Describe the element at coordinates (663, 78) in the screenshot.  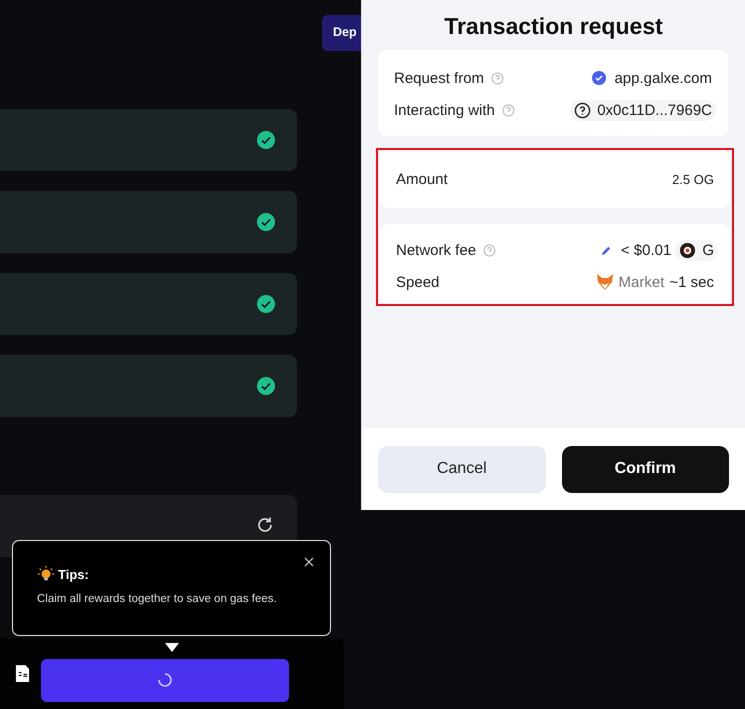
I see `request-origin: app.galxe.com` at that location.